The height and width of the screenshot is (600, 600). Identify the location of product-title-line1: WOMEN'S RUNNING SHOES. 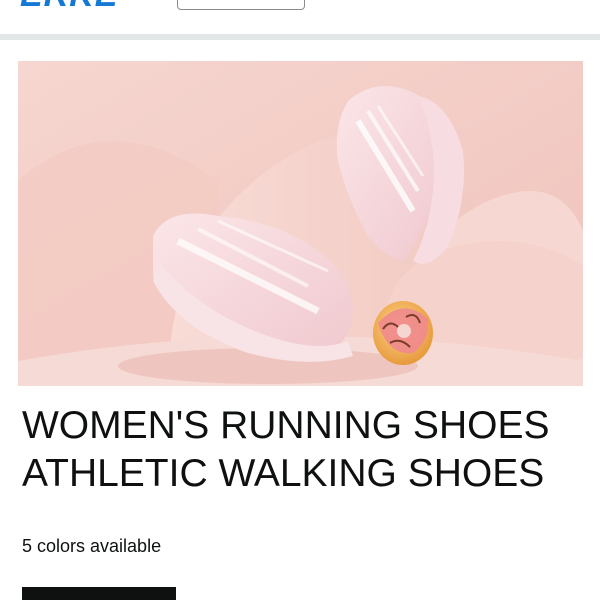
(286, 425).